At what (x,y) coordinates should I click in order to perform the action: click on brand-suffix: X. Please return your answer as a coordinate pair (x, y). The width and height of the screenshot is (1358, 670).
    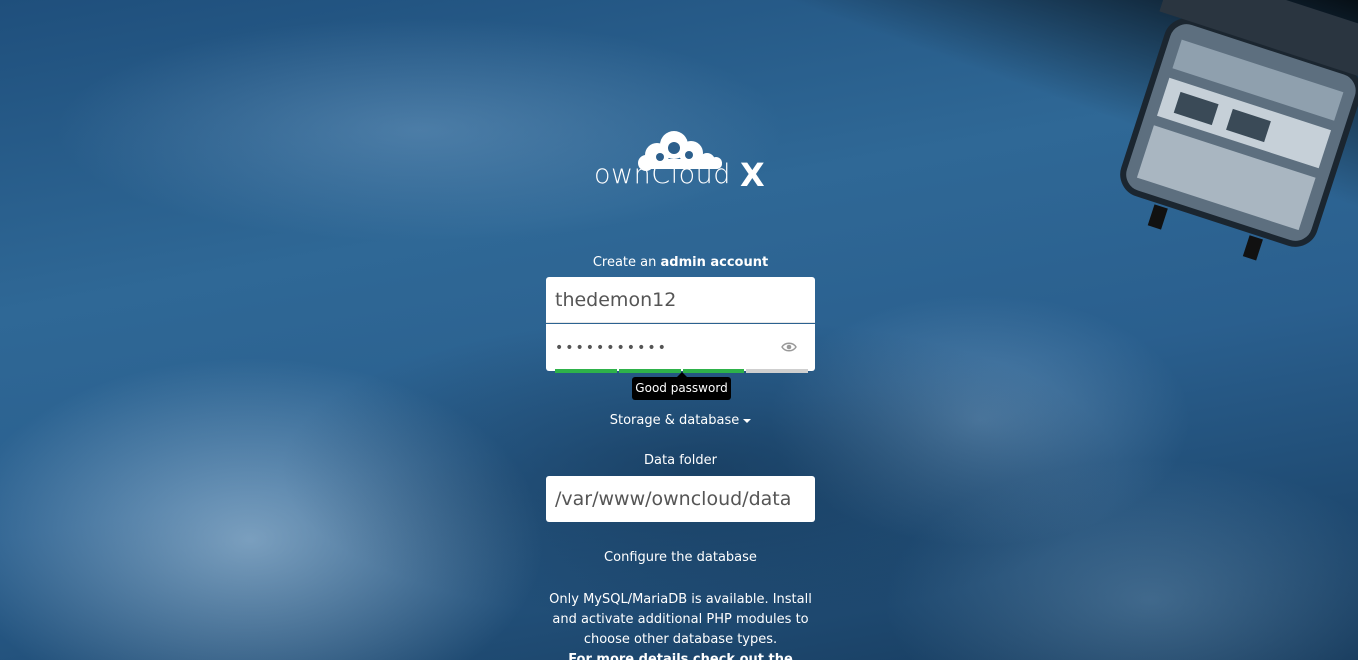
    Looking at the image, I should click on (752, 175).